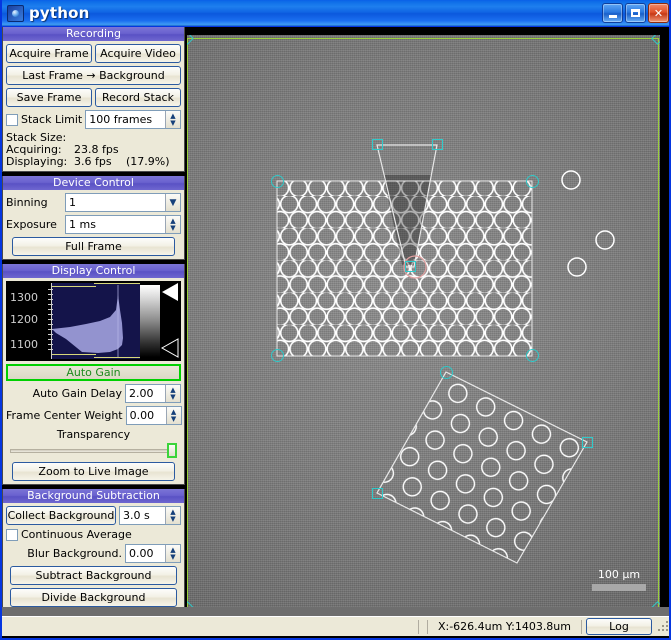 This screenshot has width=671, height=640. Describe the element at coordinates (123, 202) in the screenshot. I see `binning-select: 1 ▼` at that location.